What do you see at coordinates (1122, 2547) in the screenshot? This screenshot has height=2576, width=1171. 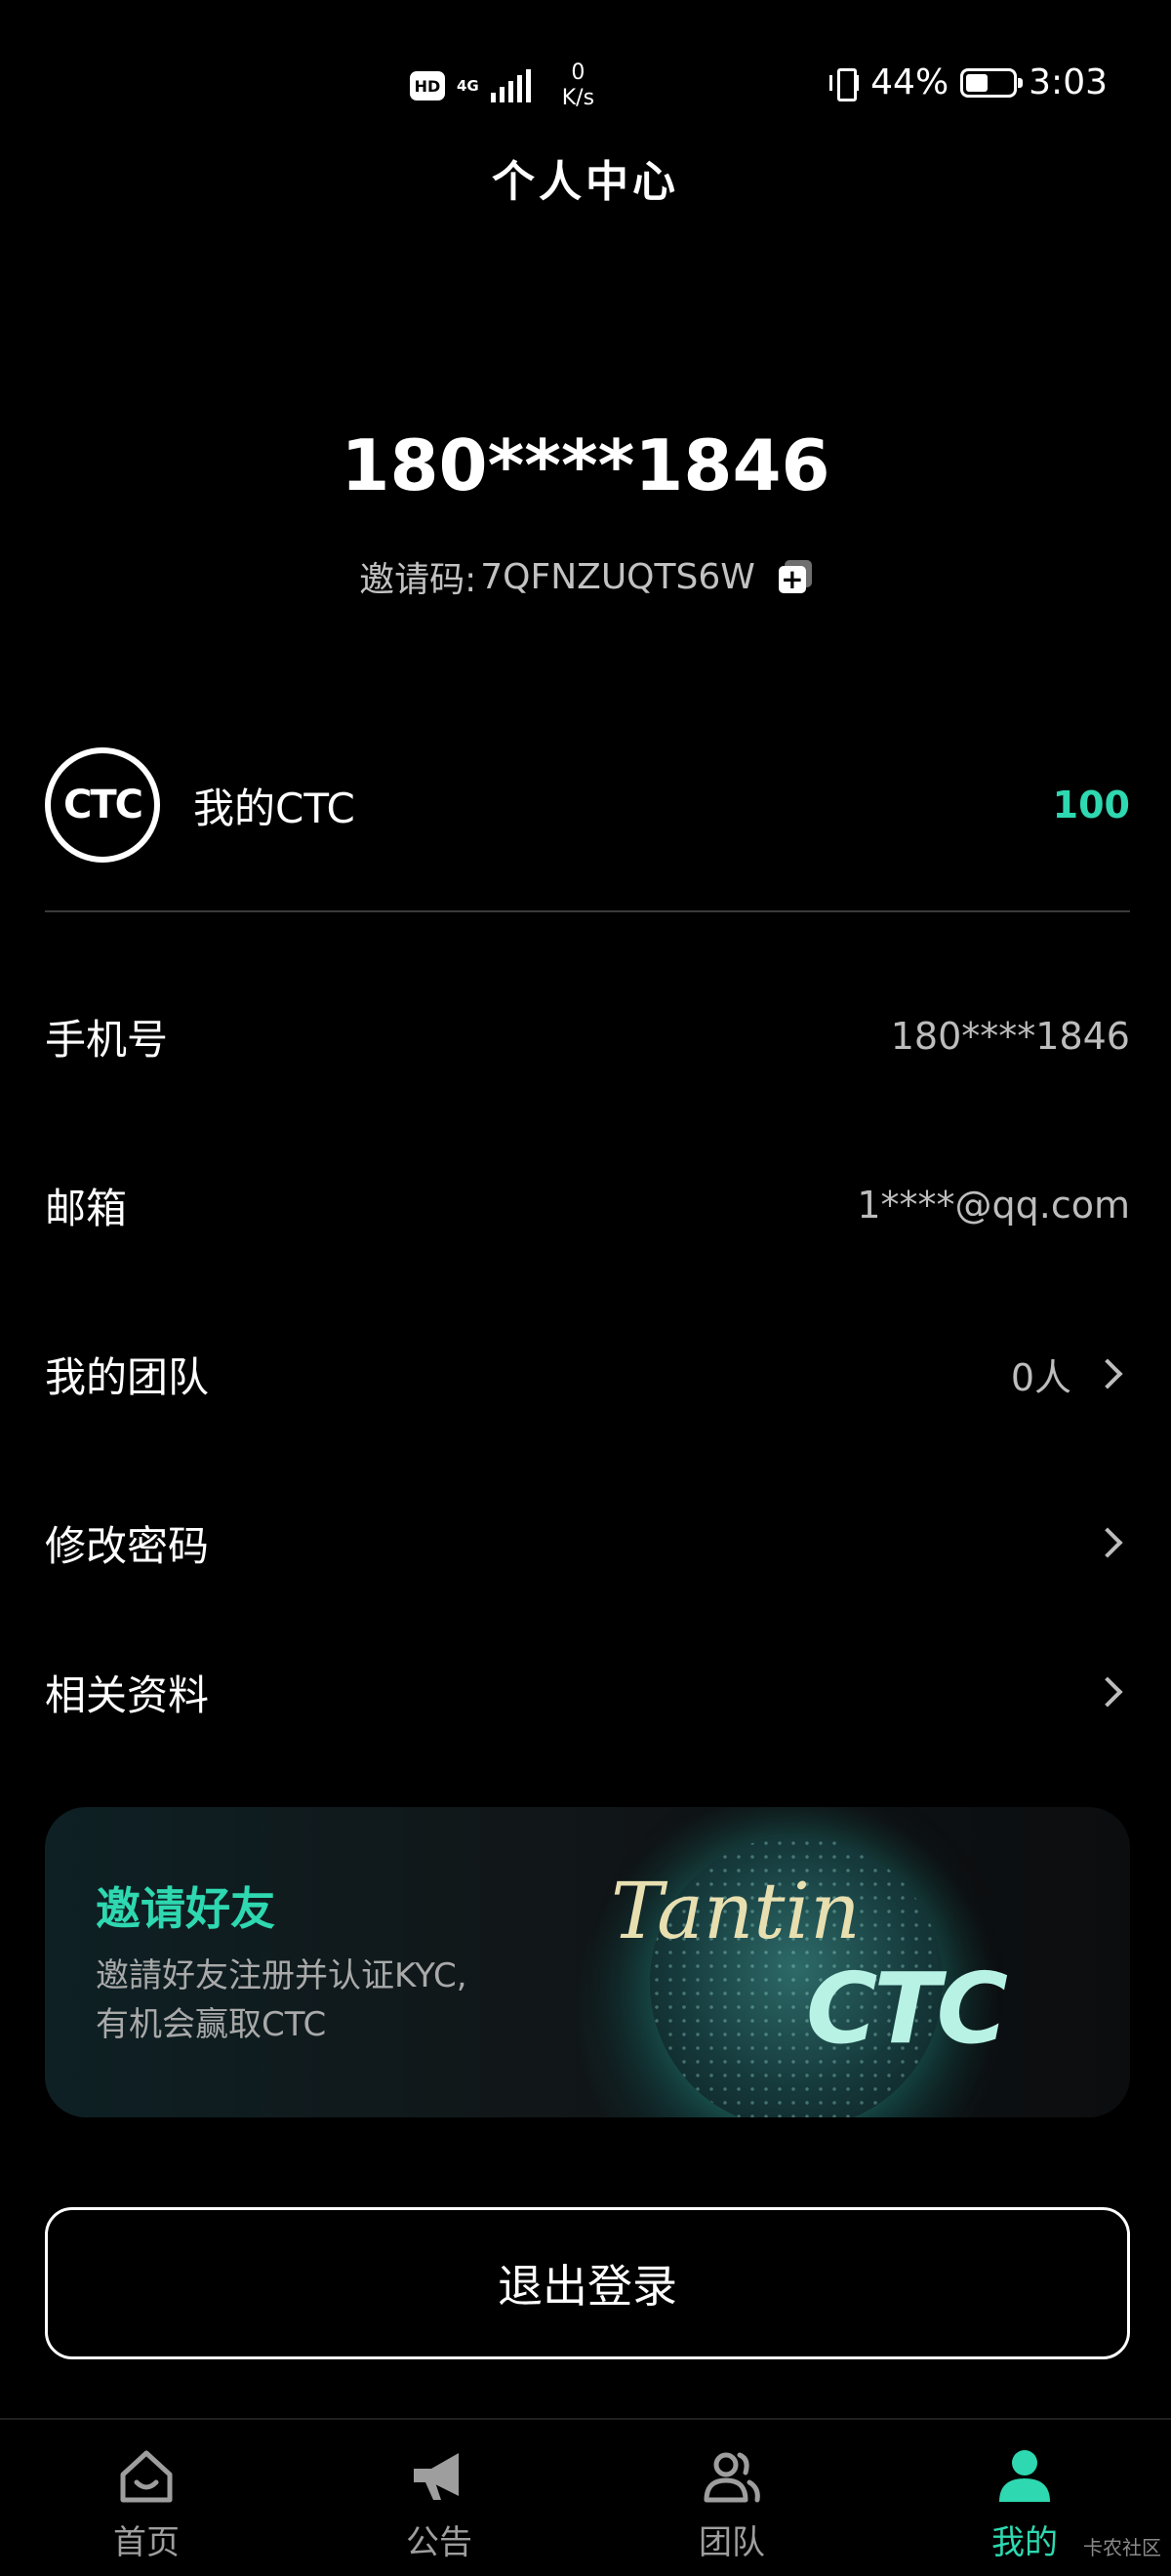 I see `watermark: 卡农社区` at bounding box center [1122, 2547].